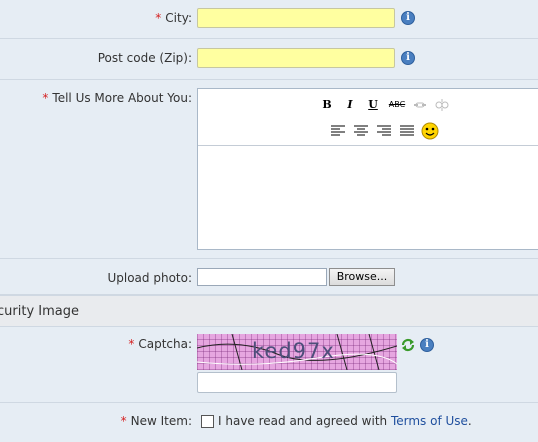  What do you see at coordinates (397, 105) in the screenshot?
I see `strikethrough-button: ABC` at bounding box center [397, 105].